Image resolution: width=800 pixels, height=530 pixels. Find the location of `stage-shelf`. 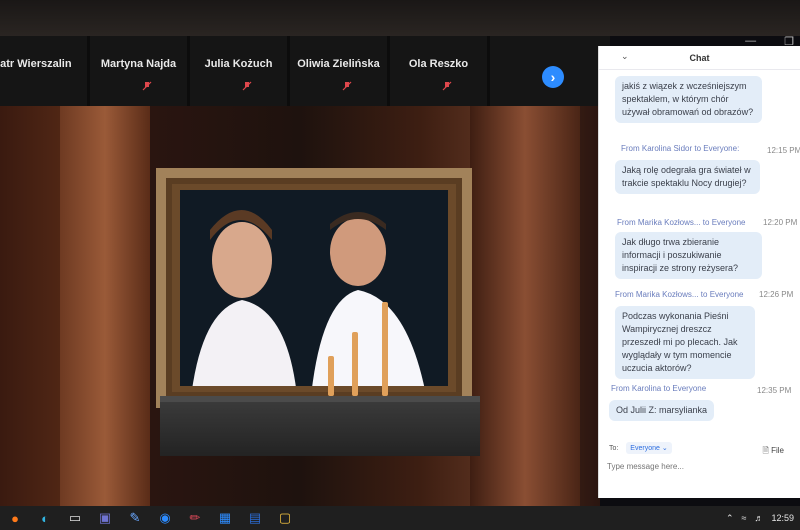

stage-shelf is located at coordinates (320, 426).